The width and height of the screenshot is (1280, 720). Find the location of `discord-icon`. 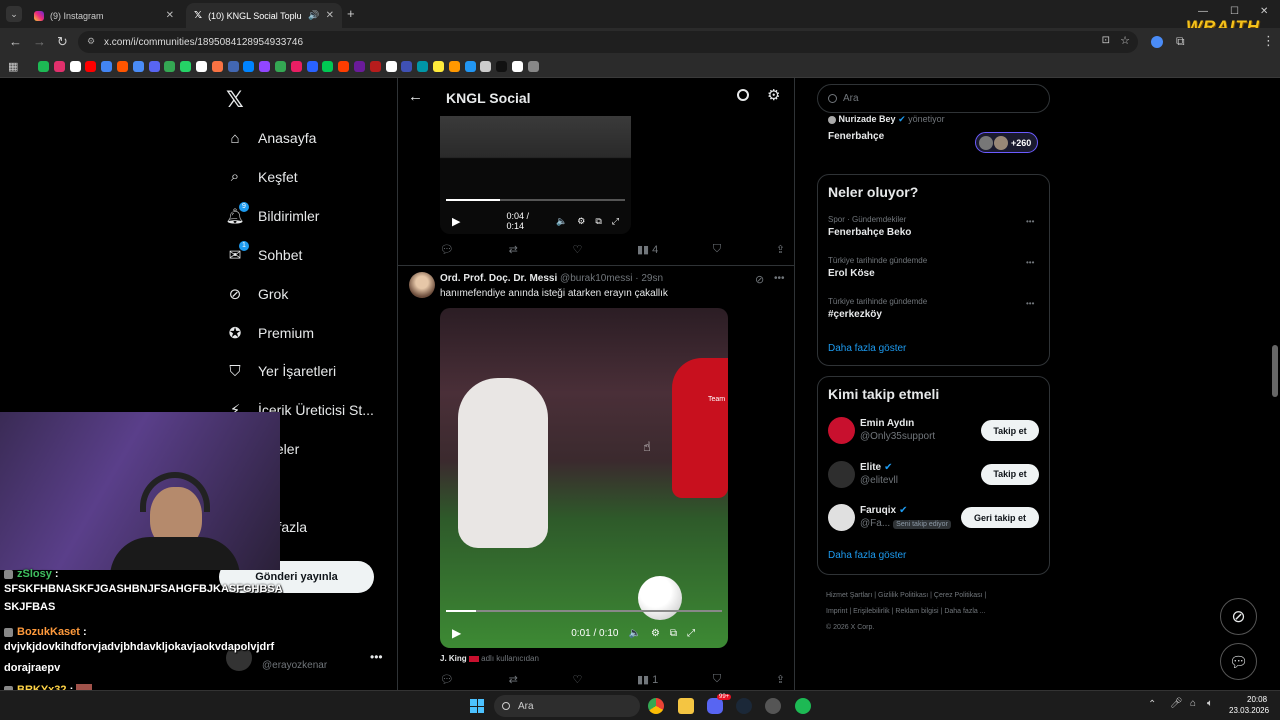

discord-icon is located at coordinates (715, 706).